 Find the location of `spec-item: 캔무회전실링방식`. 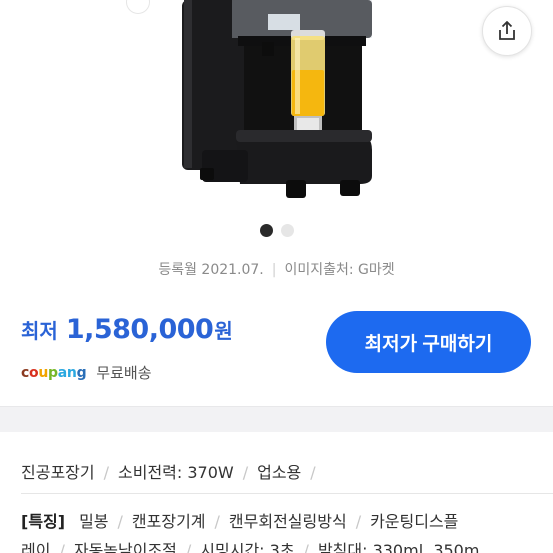

spec-item: 캔무회전실링방식 is located at coordinates (287, 521).